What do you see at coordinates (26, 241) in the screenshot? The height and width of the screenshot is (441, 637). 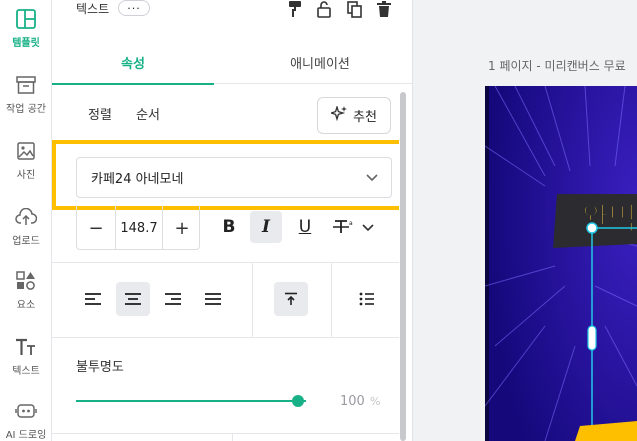 I see `rail-label: 업로드` at bounding box center [26, 241].